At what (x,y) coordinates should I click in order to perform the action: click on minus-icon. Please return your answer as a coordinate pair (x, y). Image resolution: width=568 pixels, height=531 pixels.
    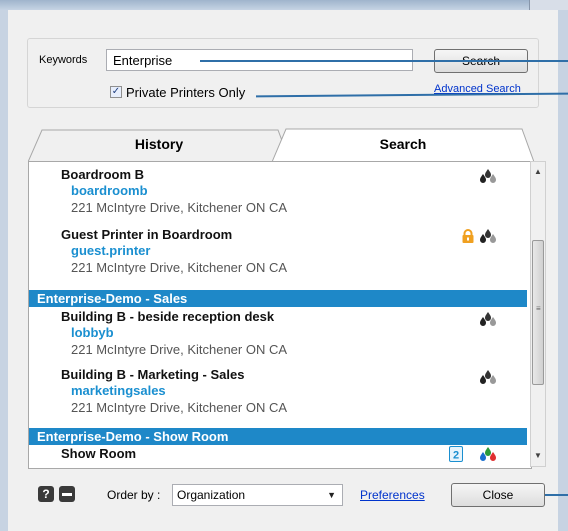
    Looking at the image, I should click on (67, 494).